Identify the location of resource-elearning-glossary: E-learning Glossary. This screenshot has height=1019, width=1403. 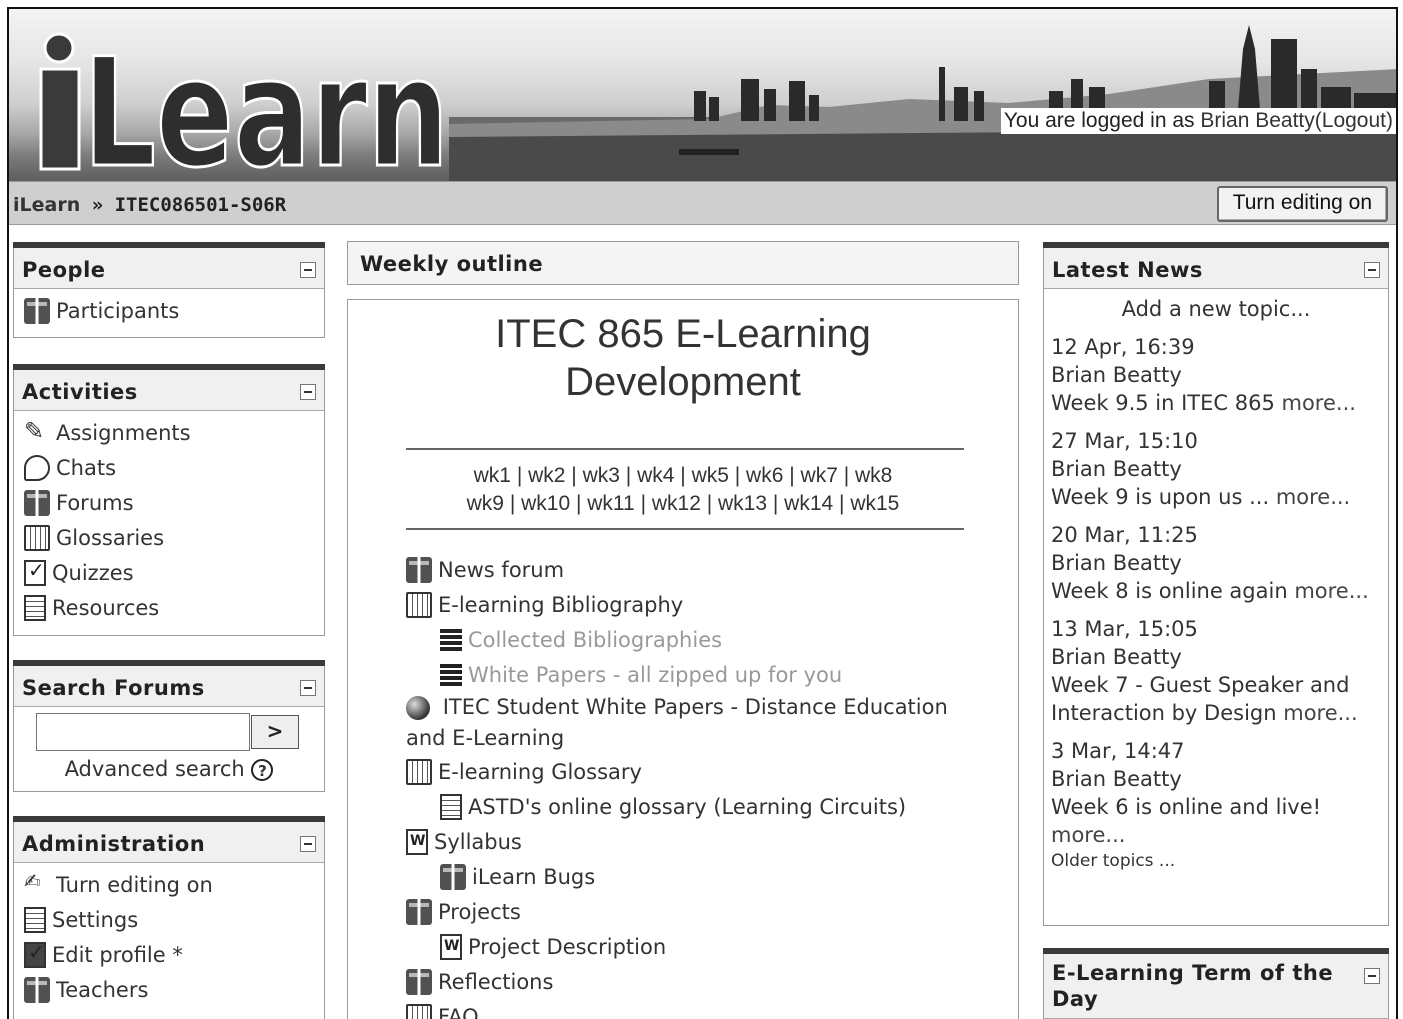
(686, 771).